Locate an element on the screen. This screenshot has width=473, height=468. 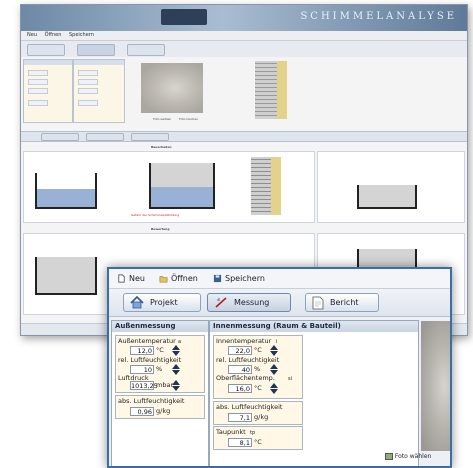
background-photo-select-link: Foto wählen is located at coordinates (162, 119).